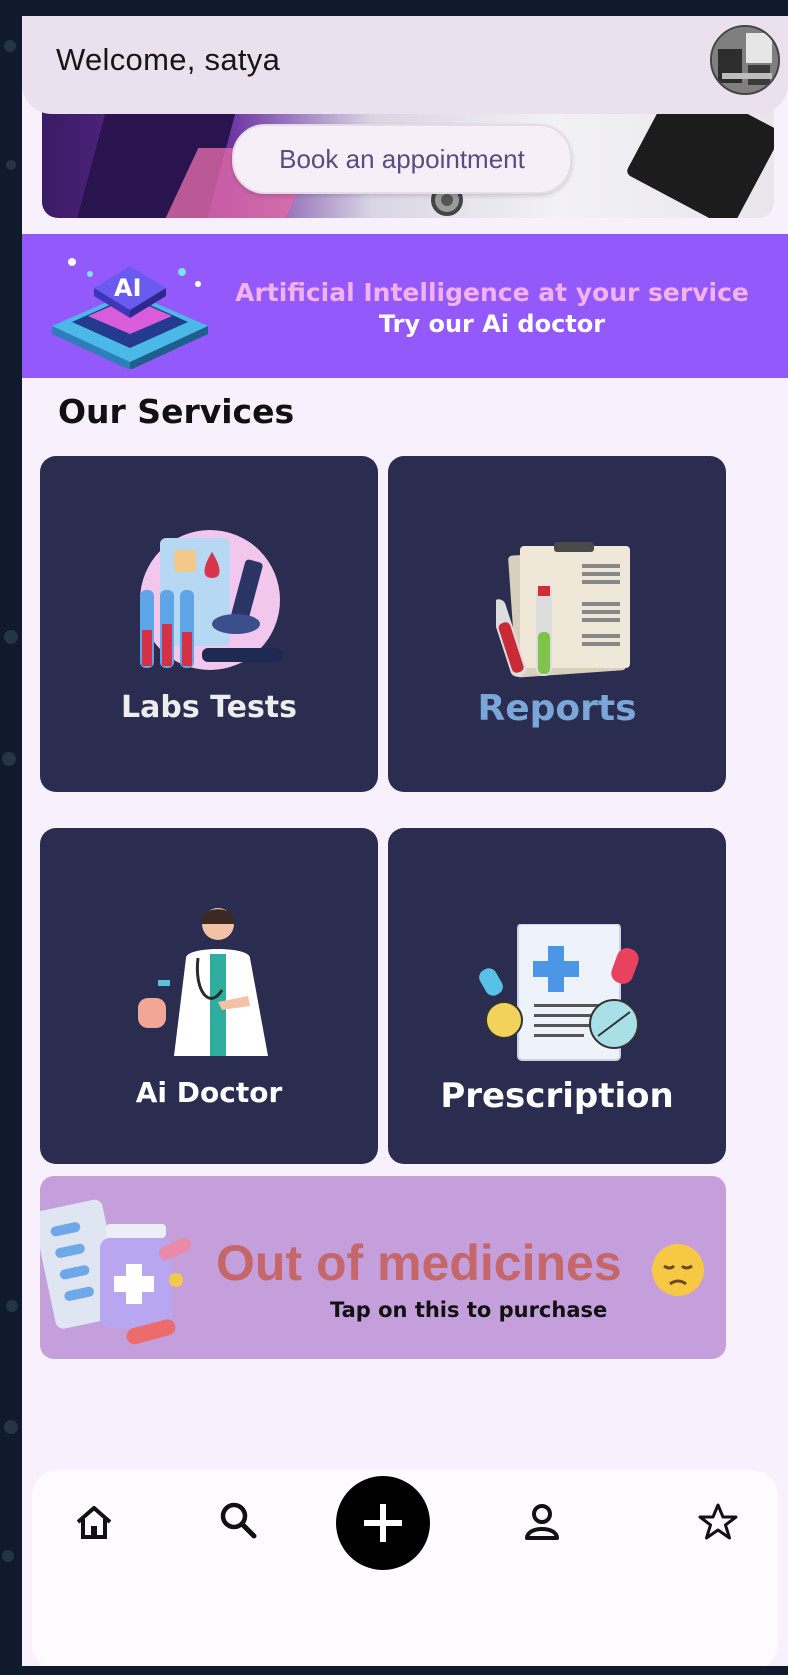 The height and width of the screenshot is (1675, 788). Describe the element at coordinates (116, 1272) in the screenshot. I see `medicines-icon` at that location.